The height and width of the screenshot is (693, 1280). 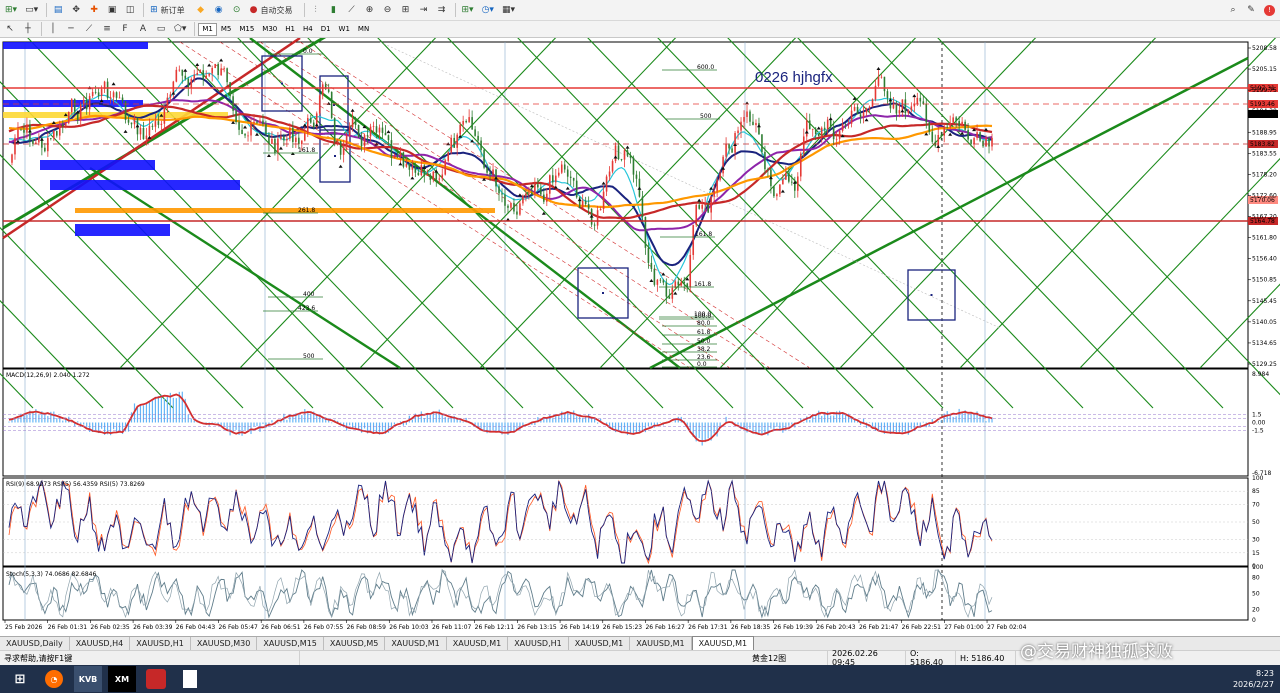 What do you see at coordinates (190, 679) in the screenshot?
I see `taskbar-app-file` at bounding box center [190, 679].